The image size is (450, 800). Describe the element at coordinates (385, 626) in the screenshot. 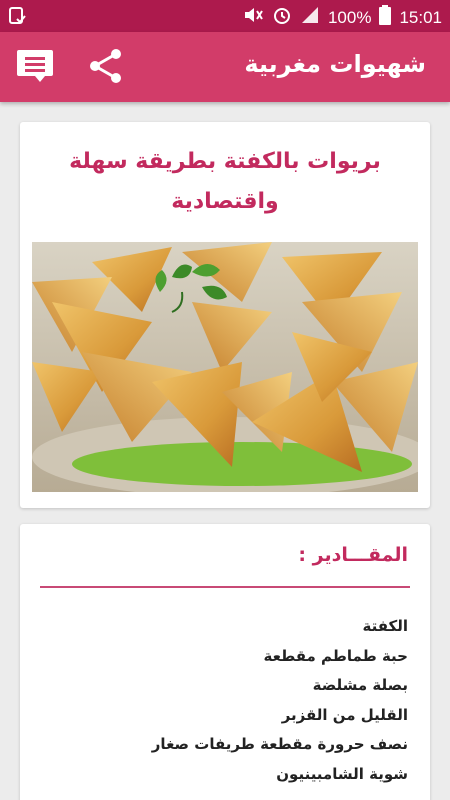

I see `list-item: الكفتة` at that location.